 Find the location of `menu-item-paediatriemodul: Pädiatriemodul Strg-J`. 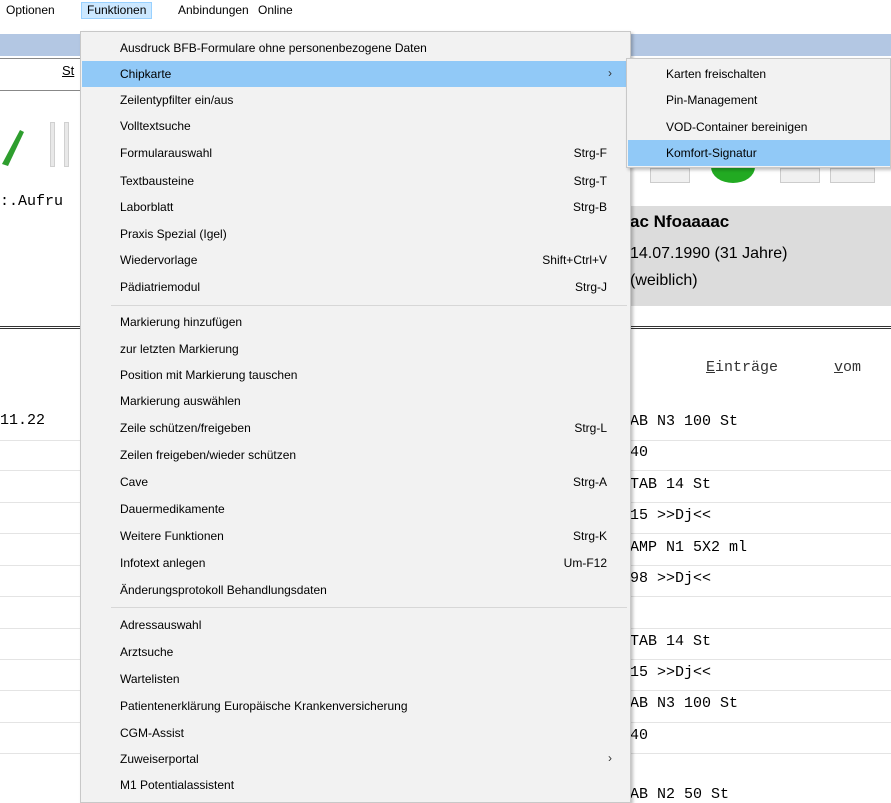

menu-item-paediatriemodul: Pädiatriemodul Strg-J is located at coordinates (355, 287).